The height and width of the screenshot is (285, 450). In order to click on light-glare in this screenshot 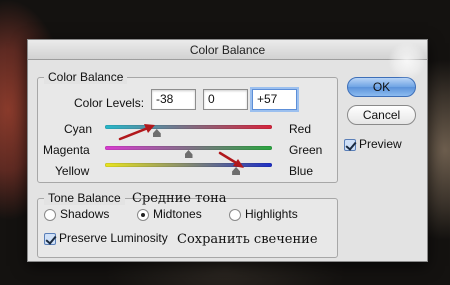, I will do `click(407, 61)`.